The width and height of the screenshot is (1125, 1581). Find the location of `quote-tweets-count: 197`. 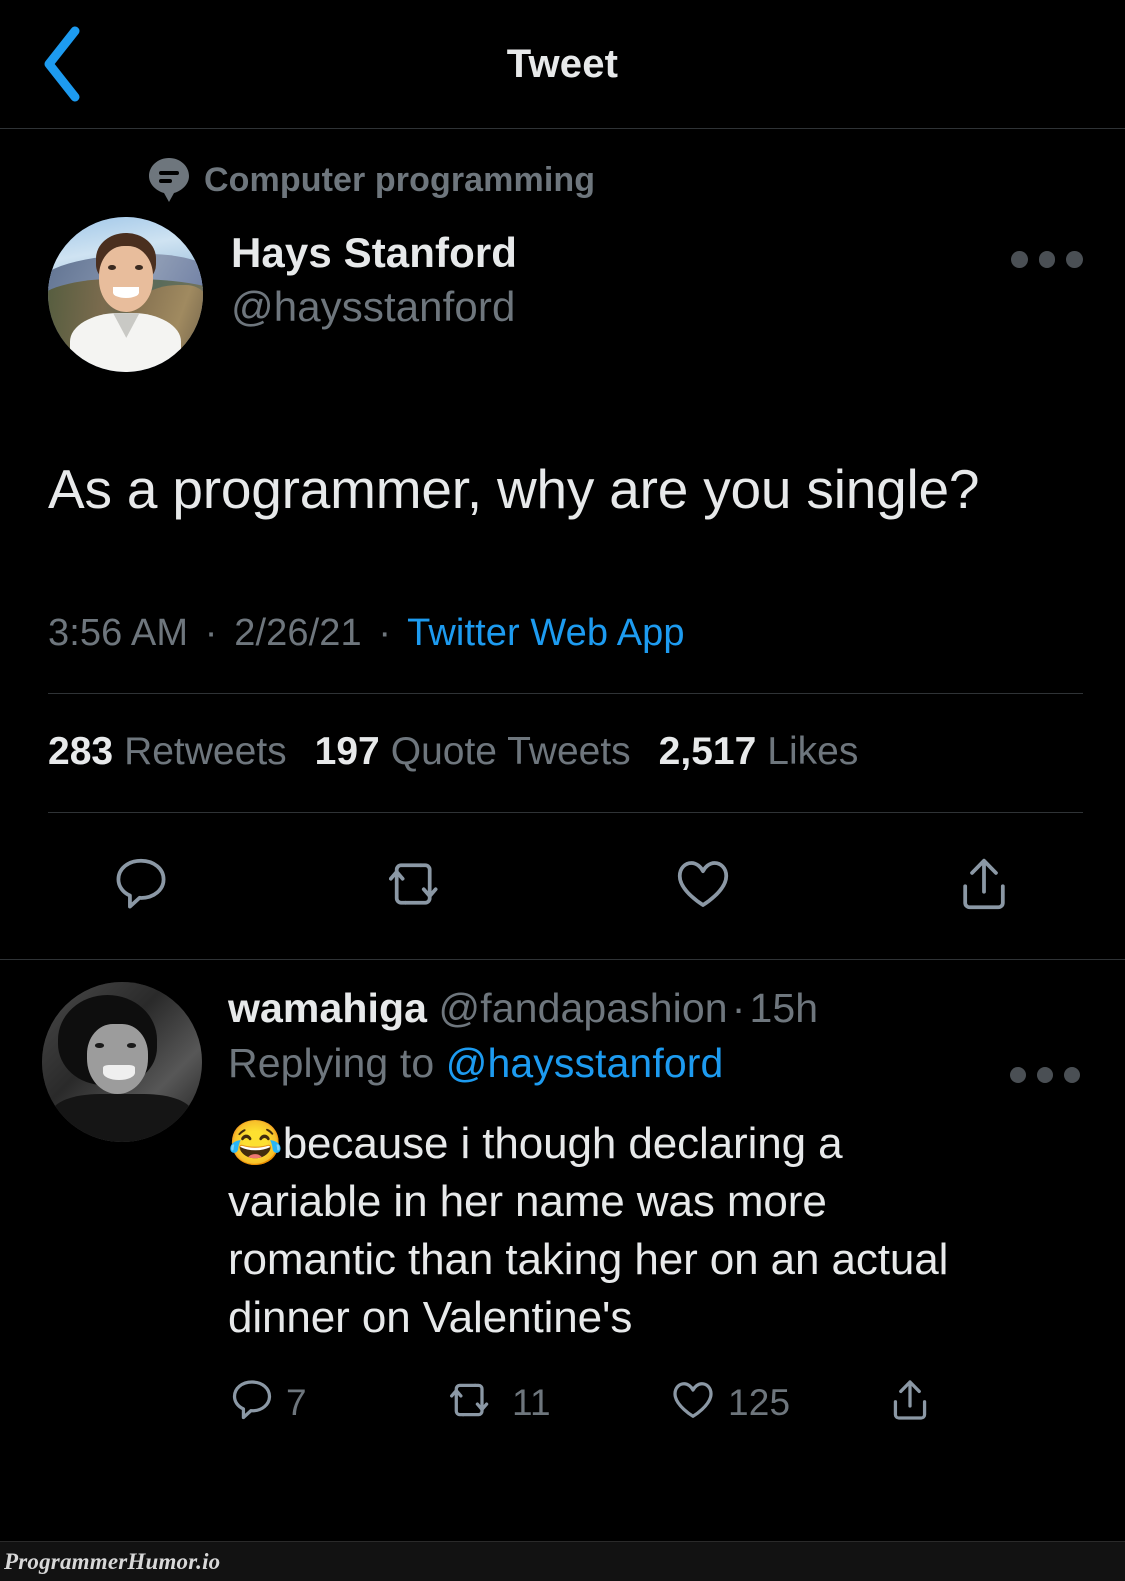

quote-tweets-count: 197 is located at coordinates (353, 752).